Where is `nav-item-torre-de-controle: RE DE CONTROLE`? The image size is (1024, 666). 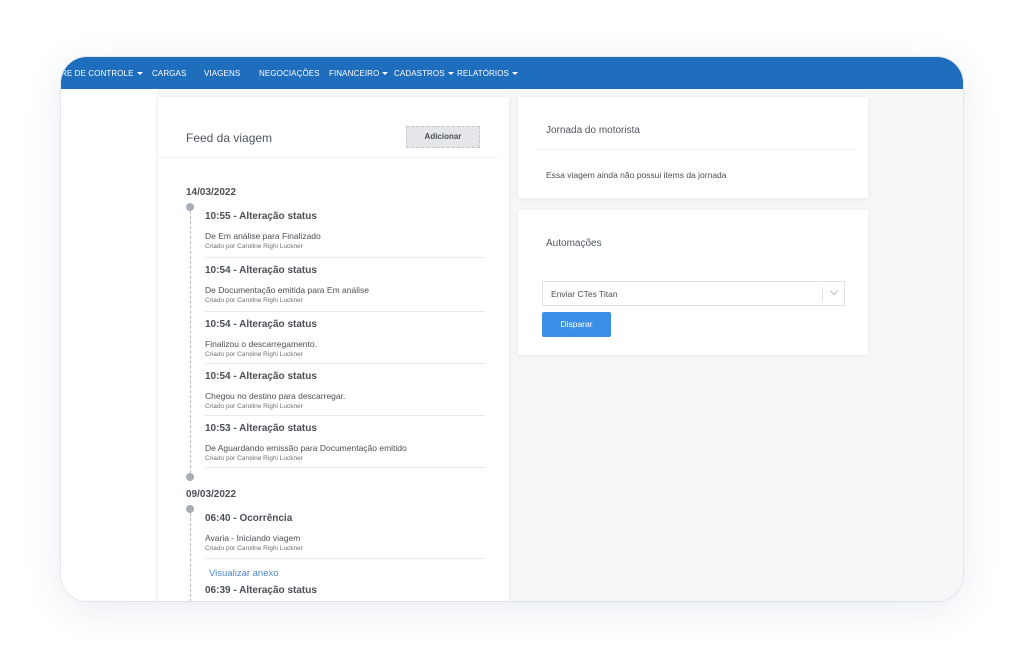 nav-item-torre-de-controle: RE DE CONTROLE is located at coordinates (102, 74).